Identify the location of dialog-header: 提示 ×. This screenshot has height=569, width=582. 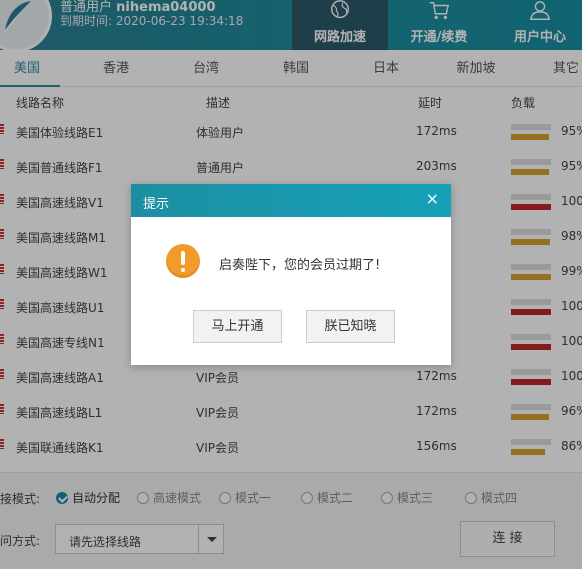
(291, 200).